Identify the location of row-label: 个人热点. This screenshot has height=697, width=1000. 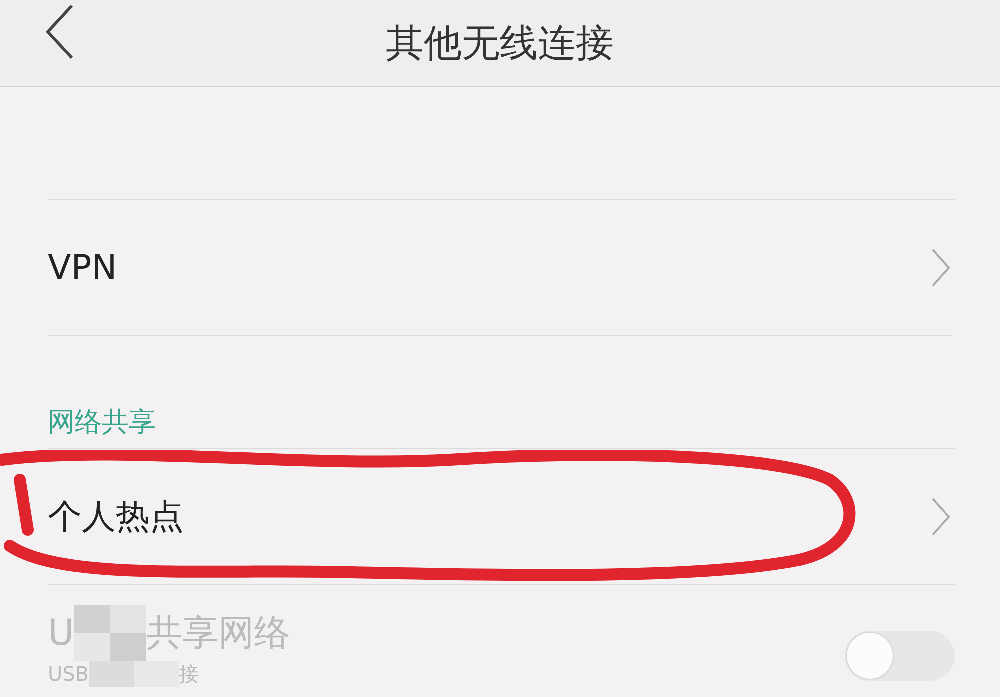
(116, 517).